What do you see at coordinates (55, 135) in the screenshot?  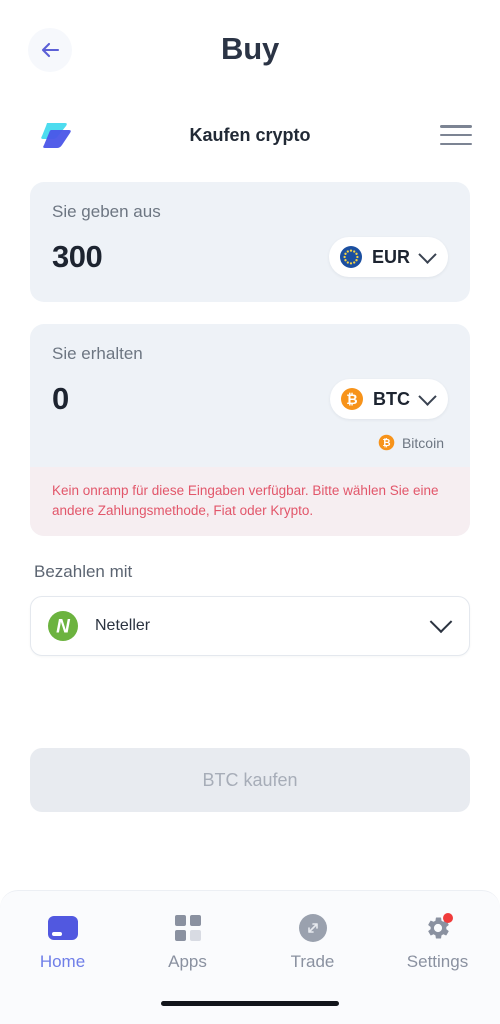 I see `brand-layers-logo` at bounding box center [55, 135].